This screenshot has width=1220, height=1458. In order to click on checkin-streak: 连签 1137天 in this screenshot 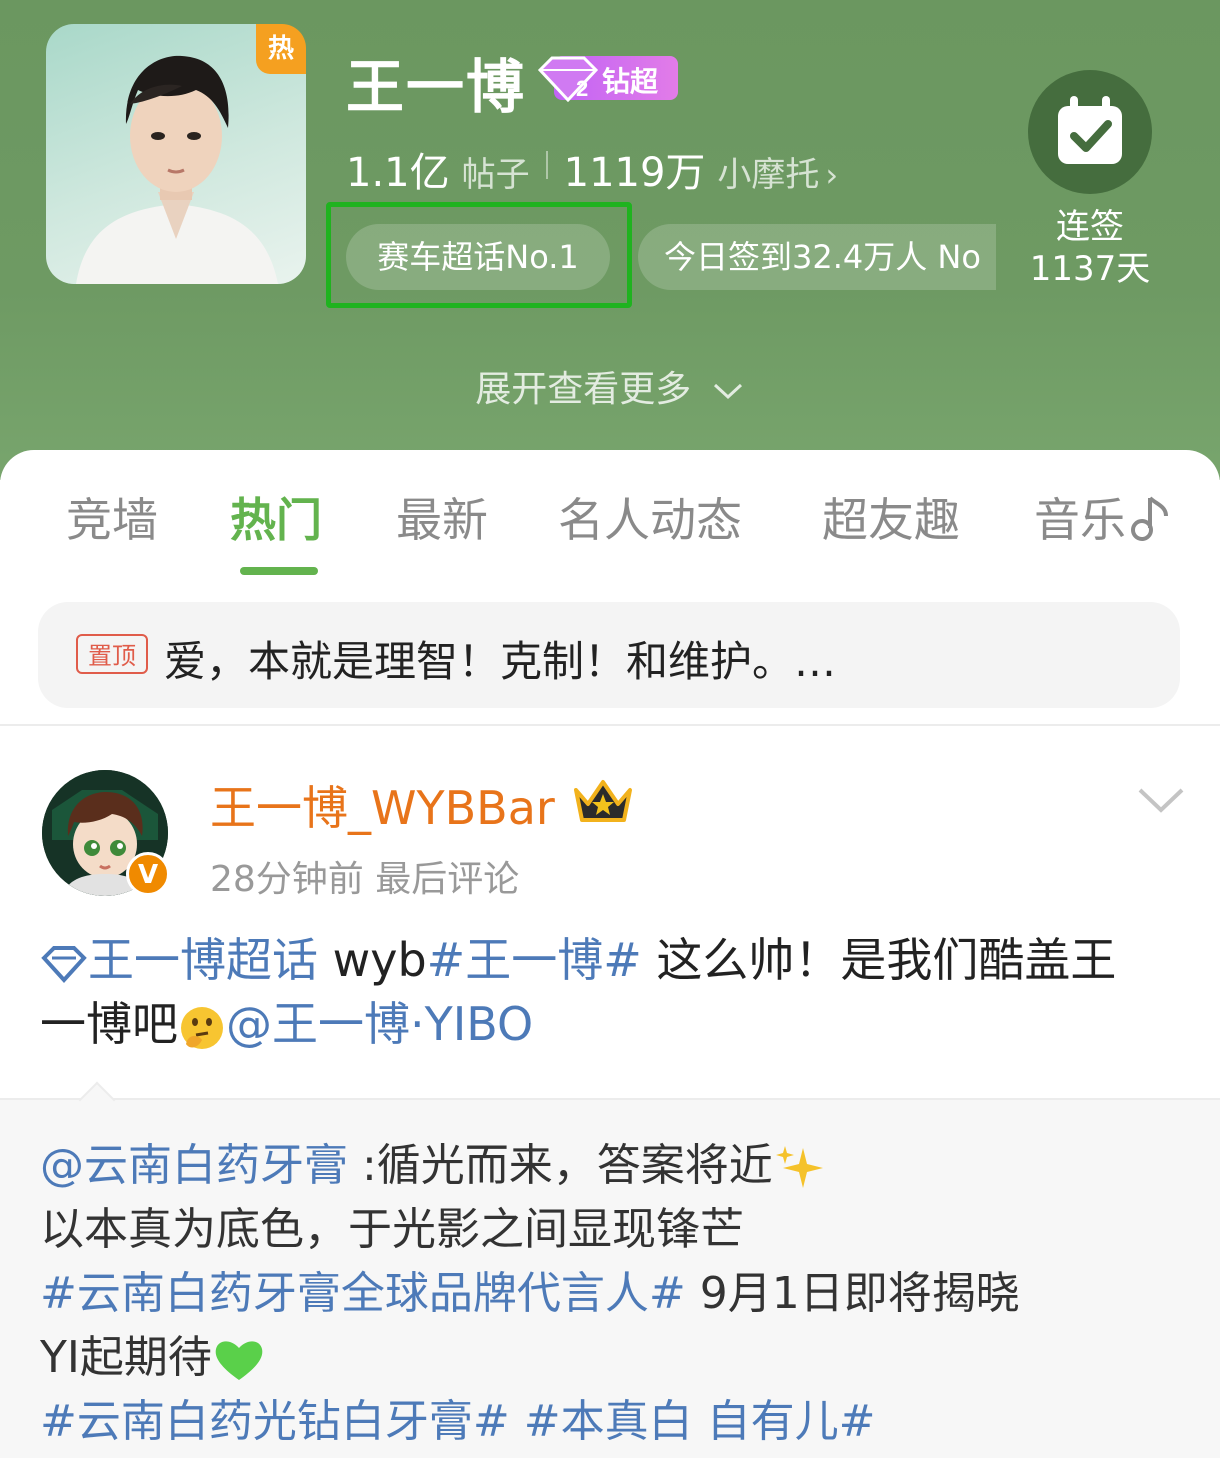, I will do `click(1090, 248)`.